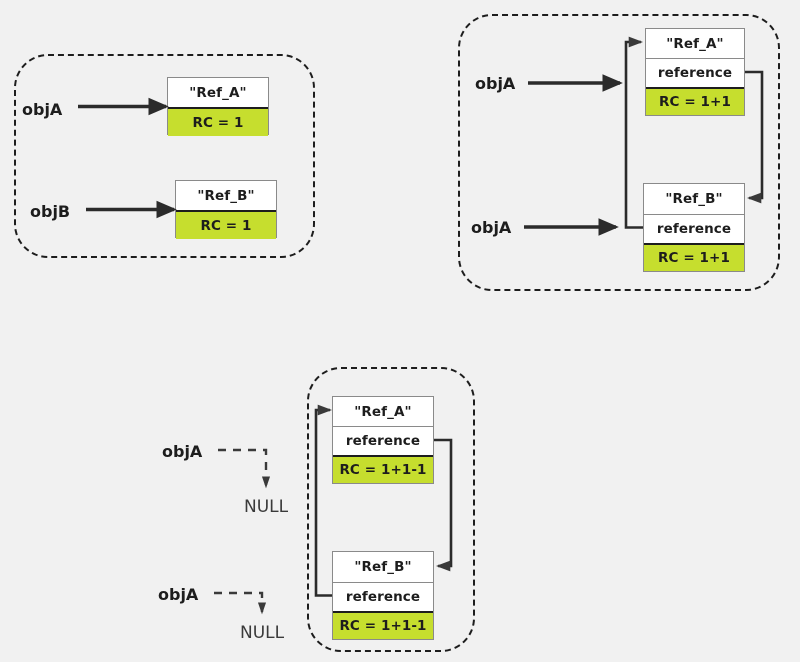 This screenshot has width=800, height=662. What do you see at coordinates (244, 468) in the screenshot?
I see `arrow-objA-to-null-p3-top` at bounding box center [244, 468].